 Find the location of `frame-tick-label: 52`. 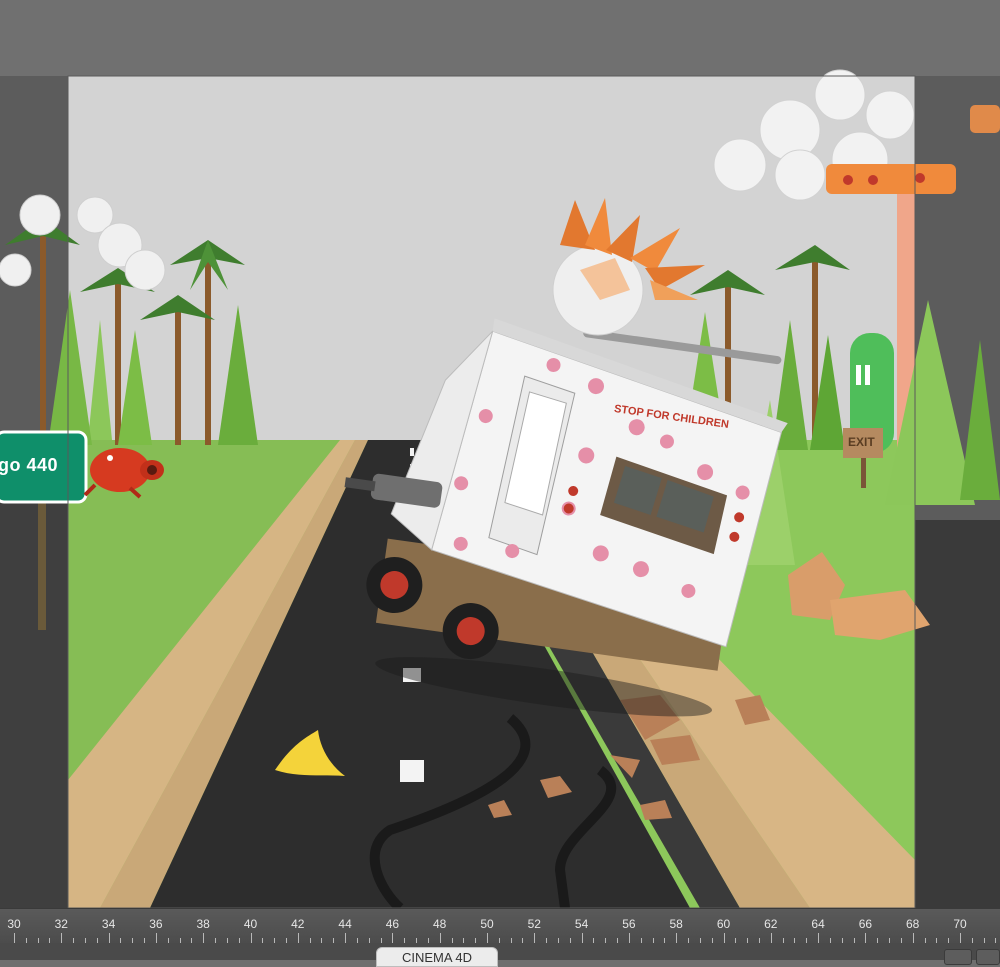

frame-tick-label: 52 is located at coordinates (534, 924).